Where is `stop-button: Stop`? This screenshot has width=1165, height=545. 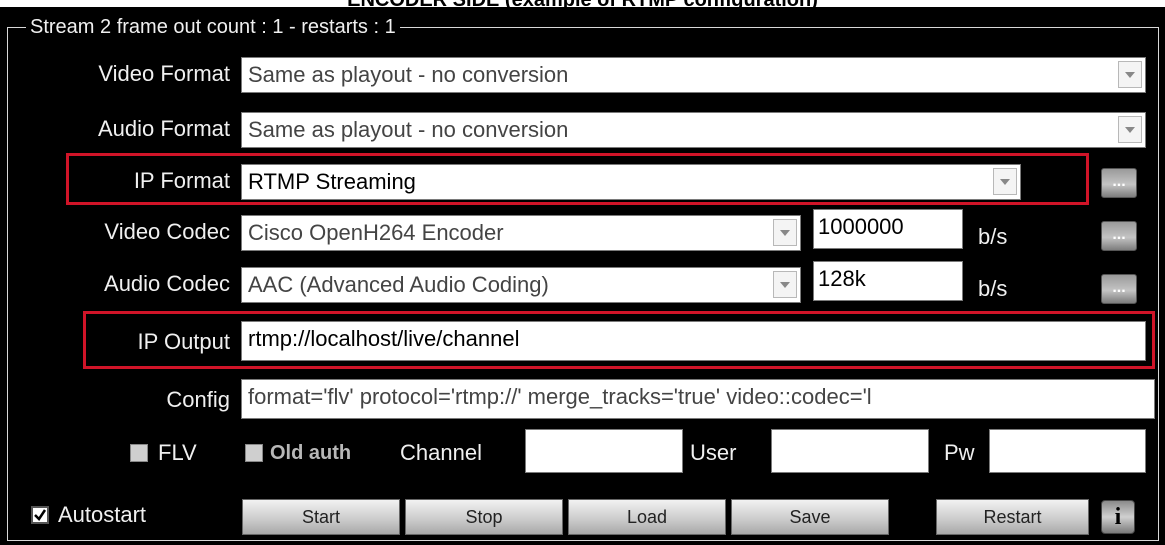 stop-button: Stop is located at coordinates (484, 517).